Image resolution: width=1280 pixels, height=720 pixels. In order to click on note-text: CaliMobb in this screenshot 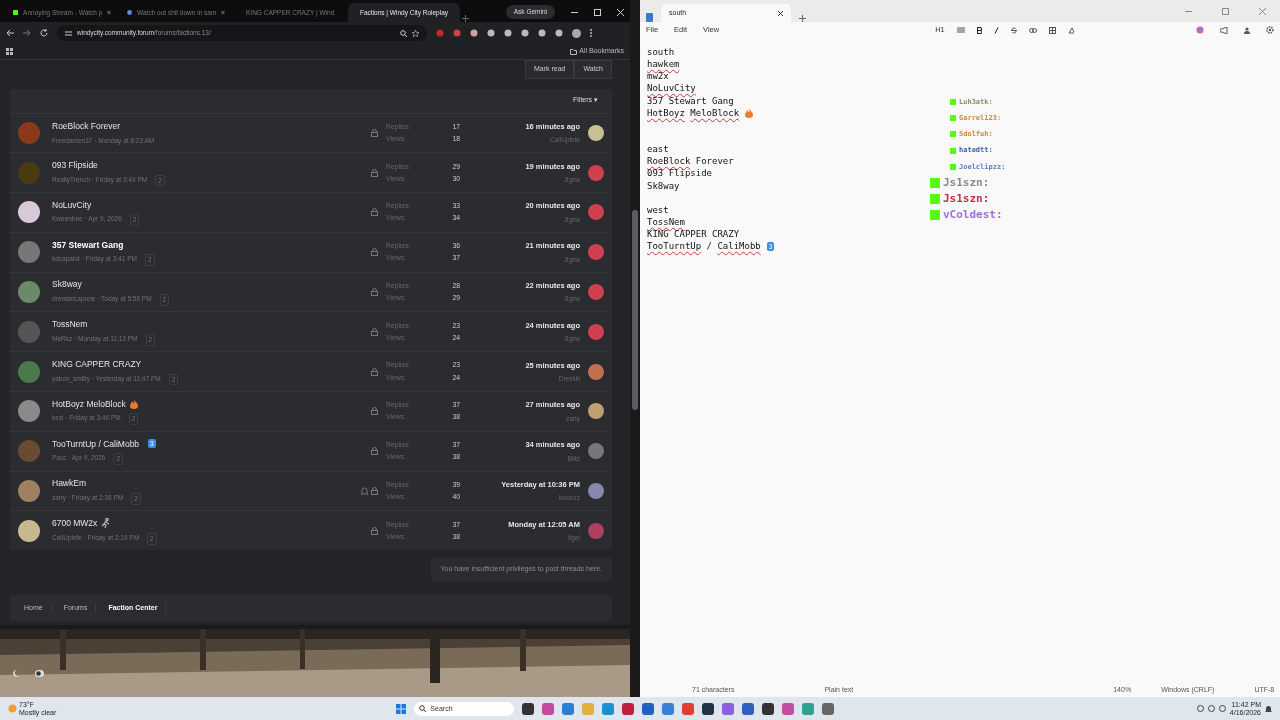, I will do `click(739, 246)`.